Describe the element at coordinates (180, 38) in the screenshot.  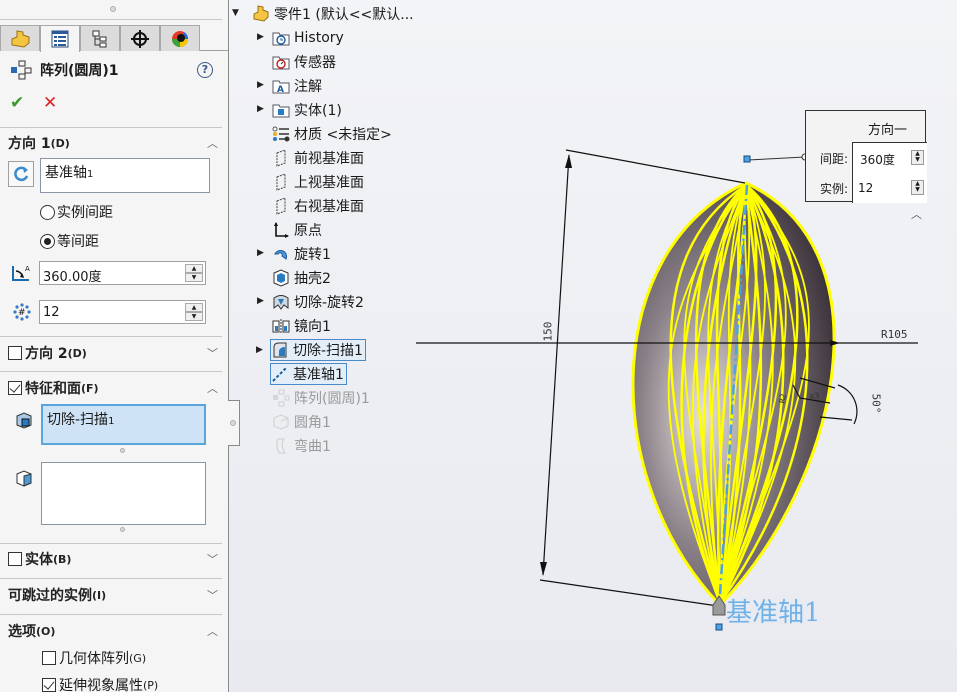
I see `tab-display` at that location.